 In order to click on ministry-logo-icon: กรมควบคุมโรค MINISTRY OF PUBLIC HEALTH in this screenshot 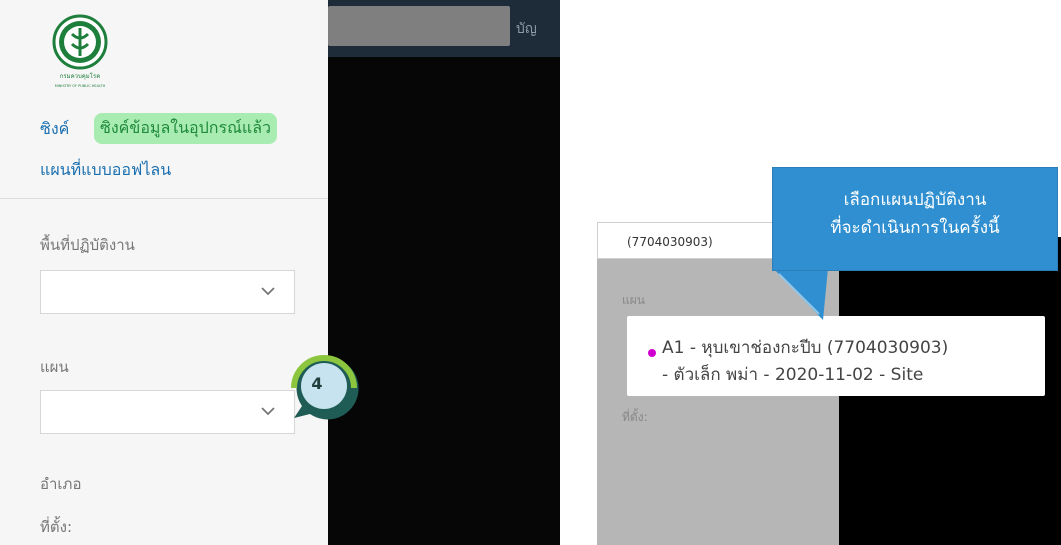, I will do `click(80, 51)`.